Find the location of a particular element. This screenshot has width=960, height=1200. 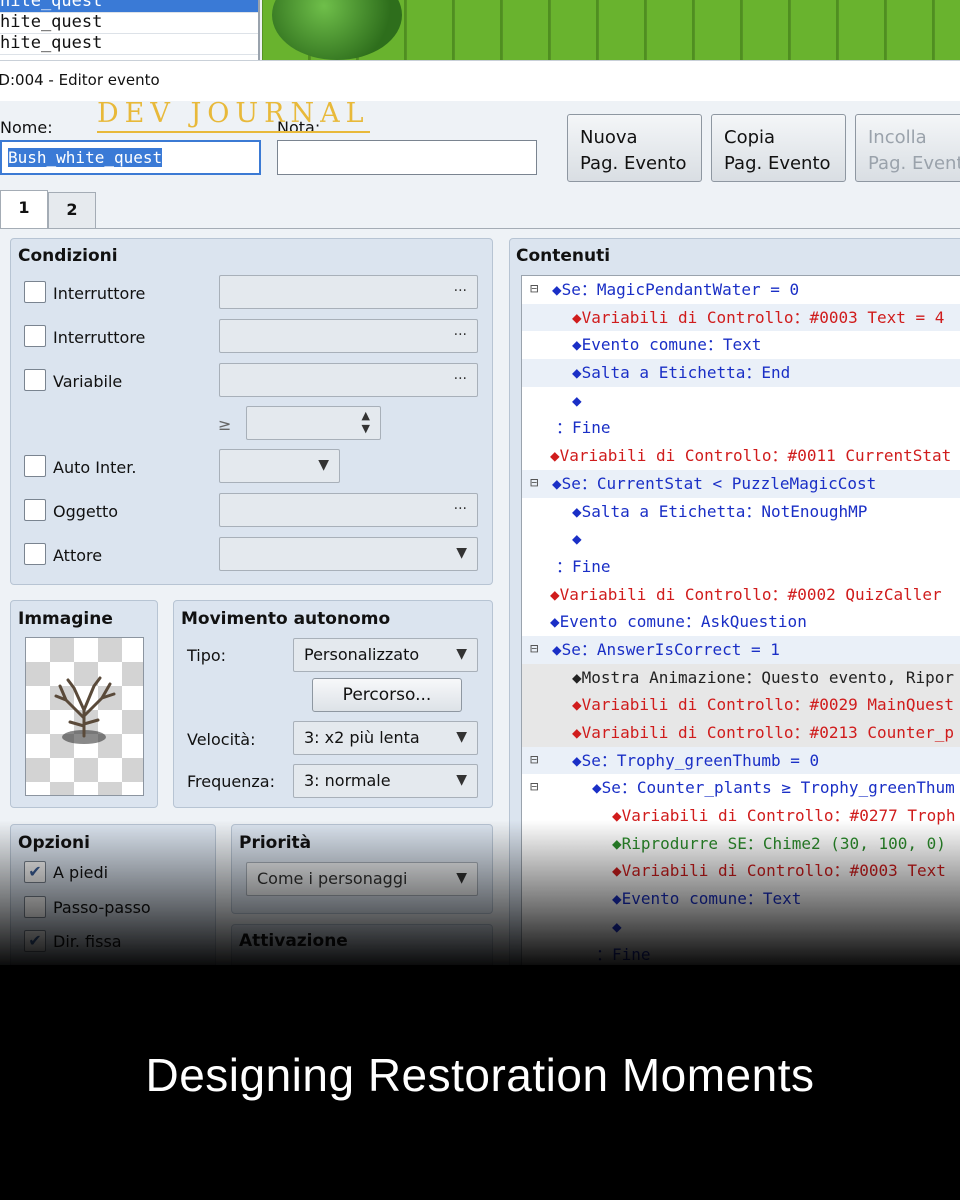

move-type-select: Personalizzato ▼ is located at coordinates (385, 655).